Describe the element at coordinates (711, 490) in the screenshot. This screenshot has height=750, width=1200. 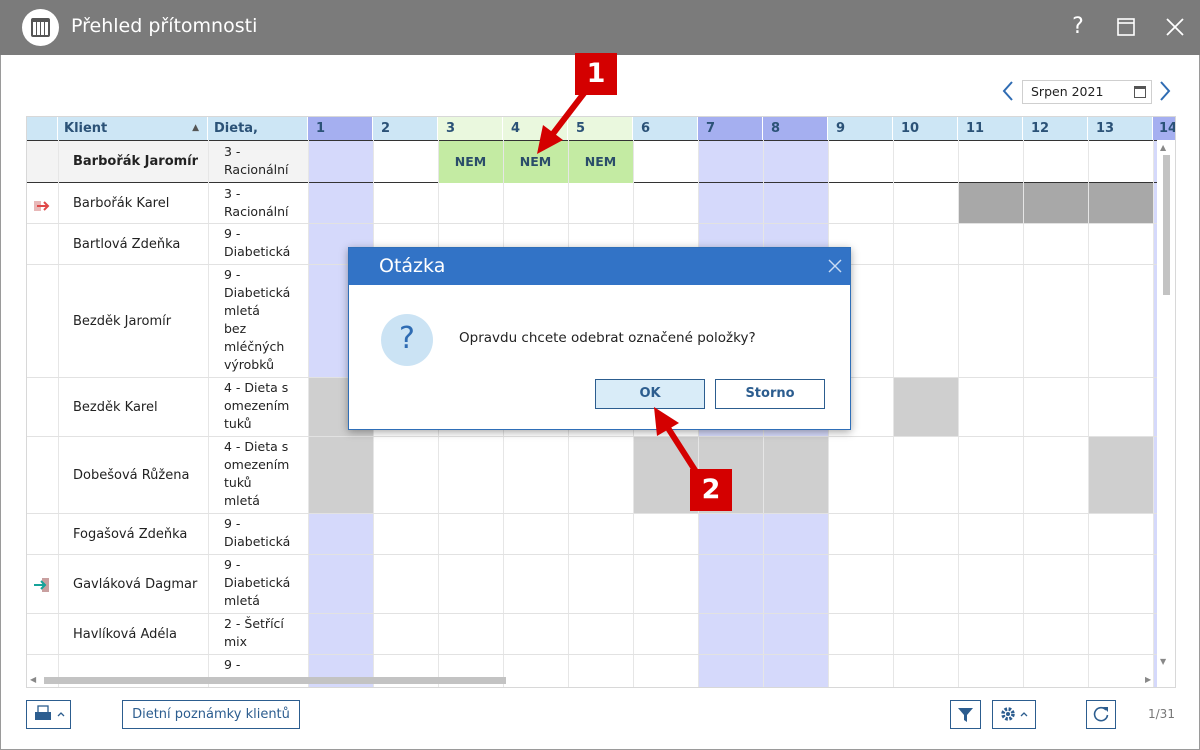
I see `annotation-label: 2` at that location.